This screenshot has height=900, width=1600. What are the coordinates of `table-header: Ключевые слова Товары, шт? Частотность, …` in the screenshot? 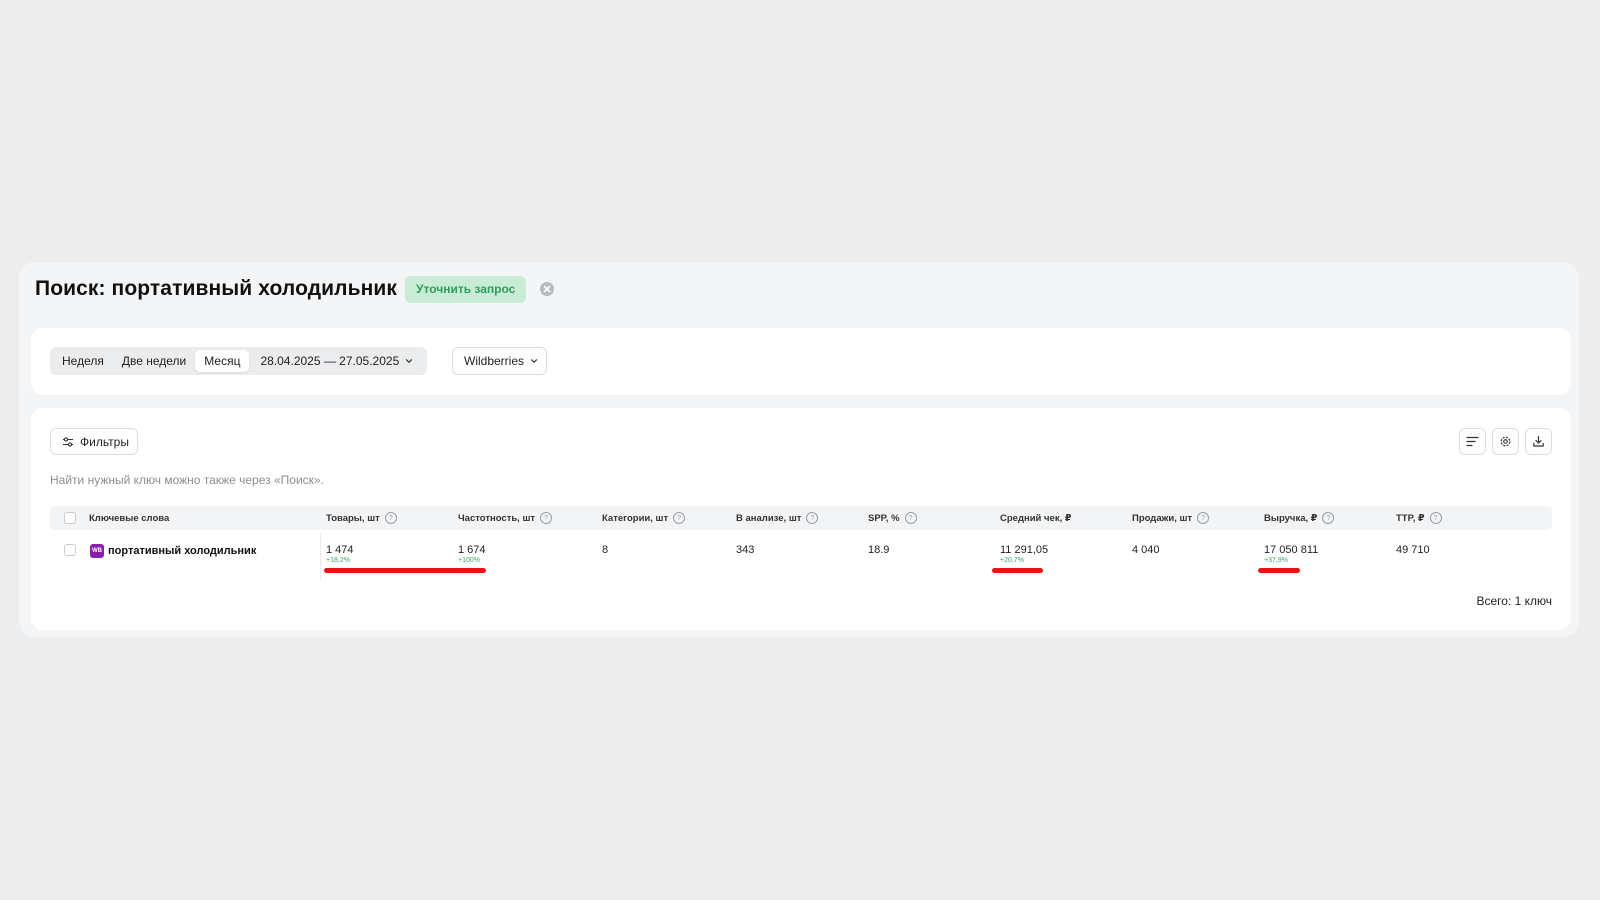 It's located at (801, 518).